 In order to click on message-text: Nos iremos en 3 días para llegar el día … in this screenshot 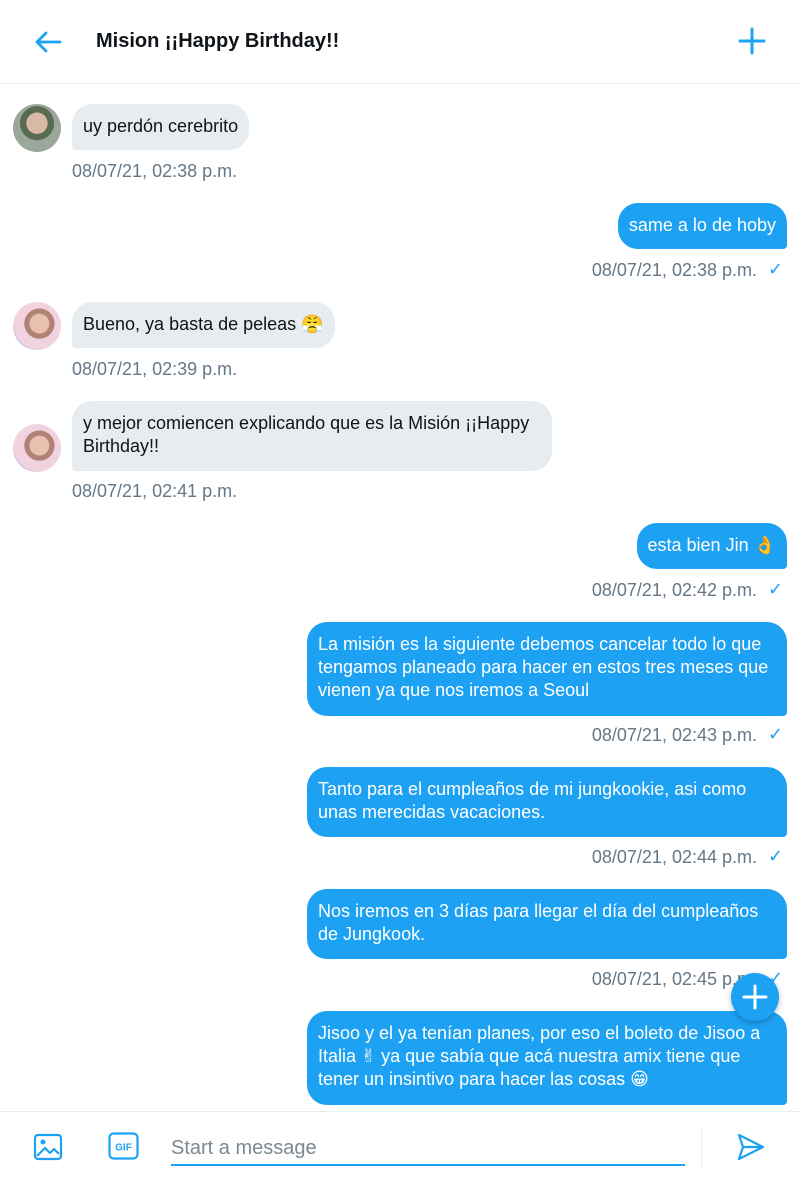, I will do `click(538, 922)`.